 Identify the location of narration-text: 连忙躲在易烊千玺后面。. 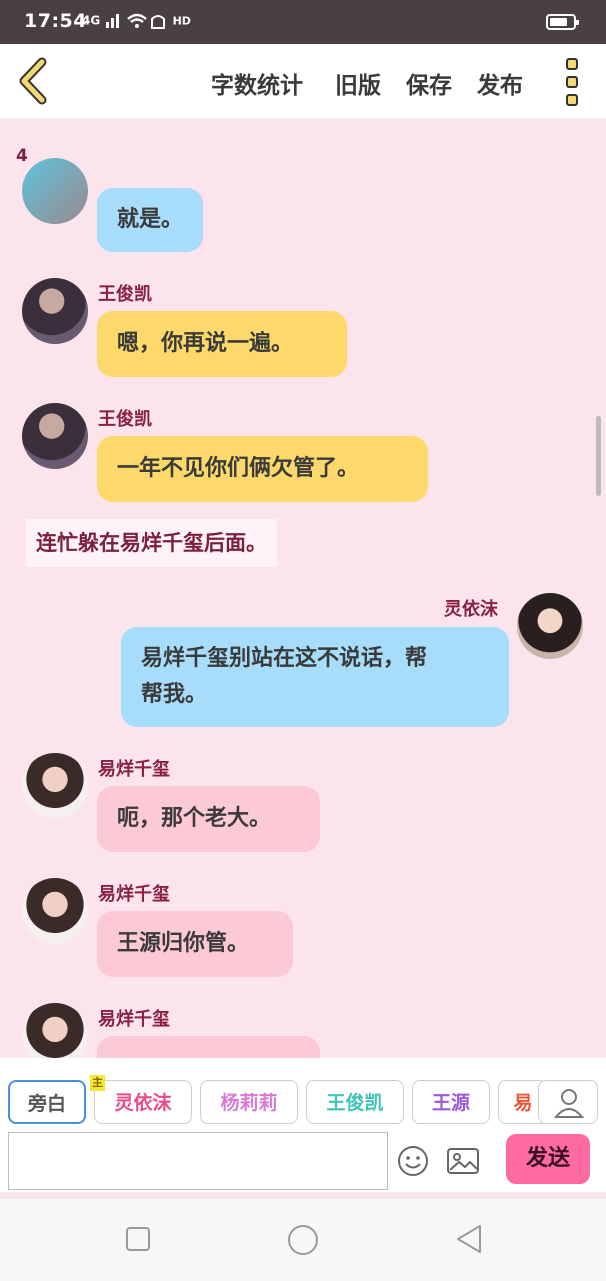
(151, 543).